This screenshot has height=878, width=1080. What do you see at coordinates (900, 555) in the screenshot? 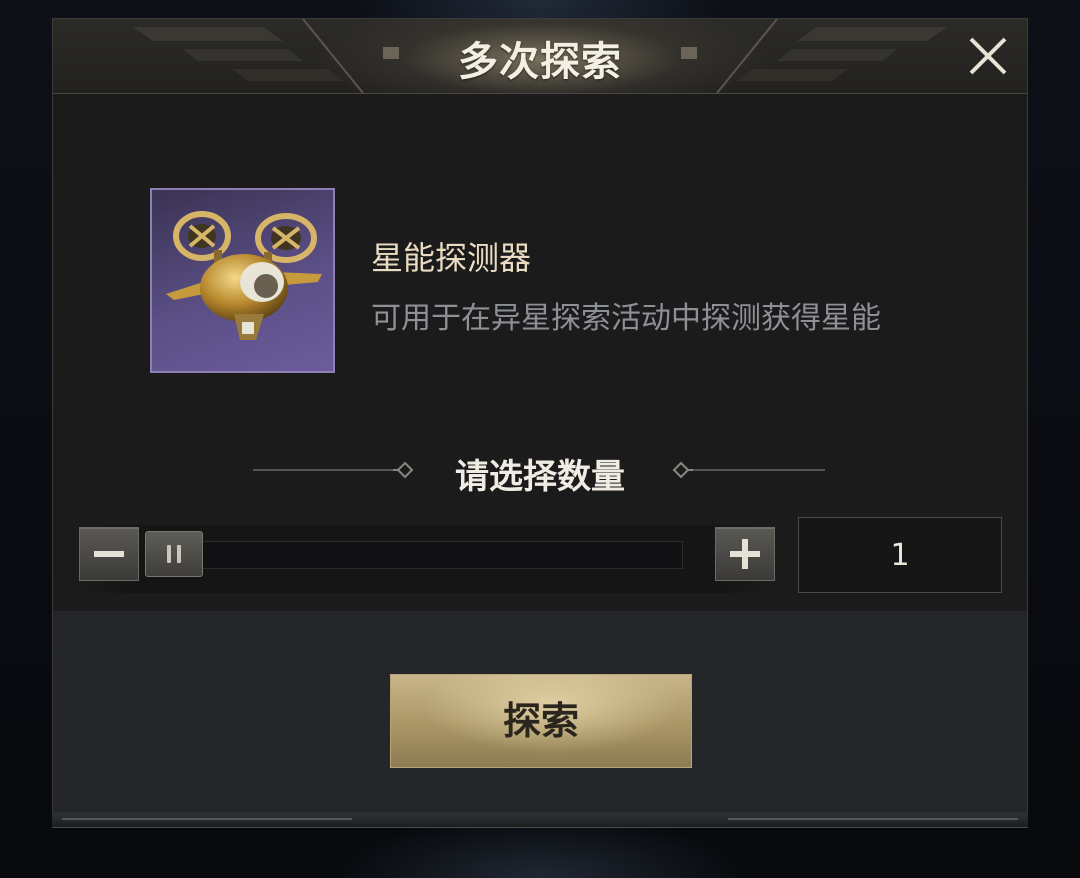
I see `quantity-input` at bounding box center [900, 555].